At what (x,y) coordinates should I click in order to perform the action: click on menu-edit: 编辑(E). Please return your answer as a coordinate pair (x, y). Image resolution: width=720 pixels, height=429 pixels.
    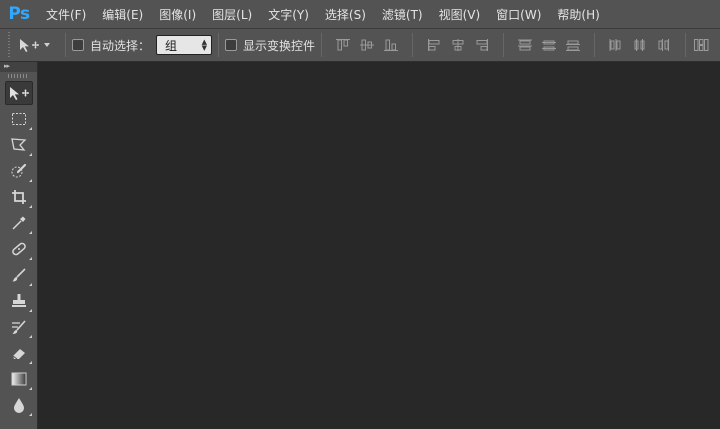
    Looking at the image, I should click on (122, 14).